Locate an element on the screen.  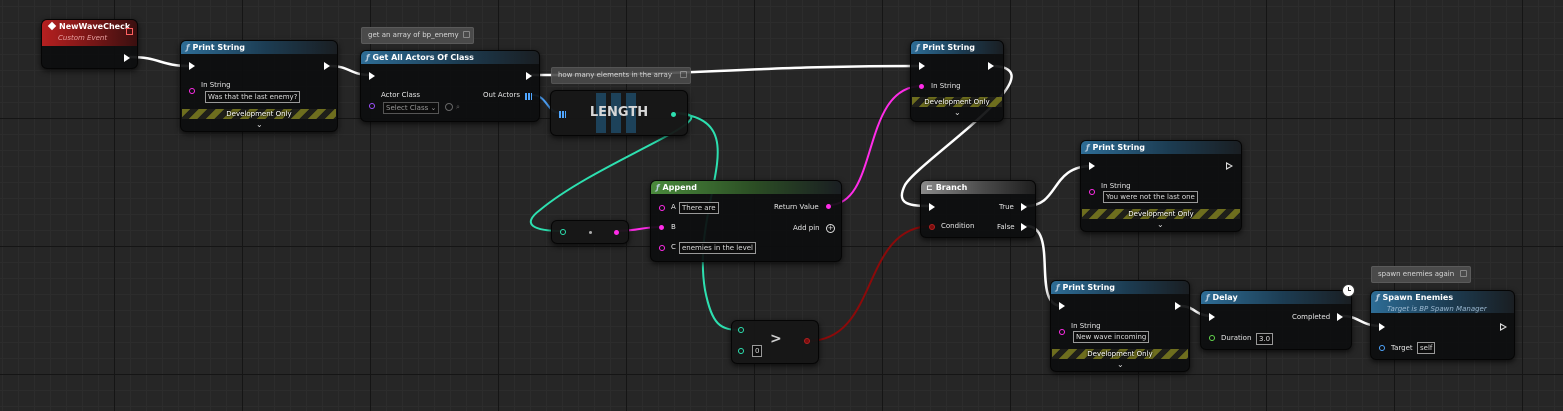
condition-label: Condition is located at coordinates (958, 226).